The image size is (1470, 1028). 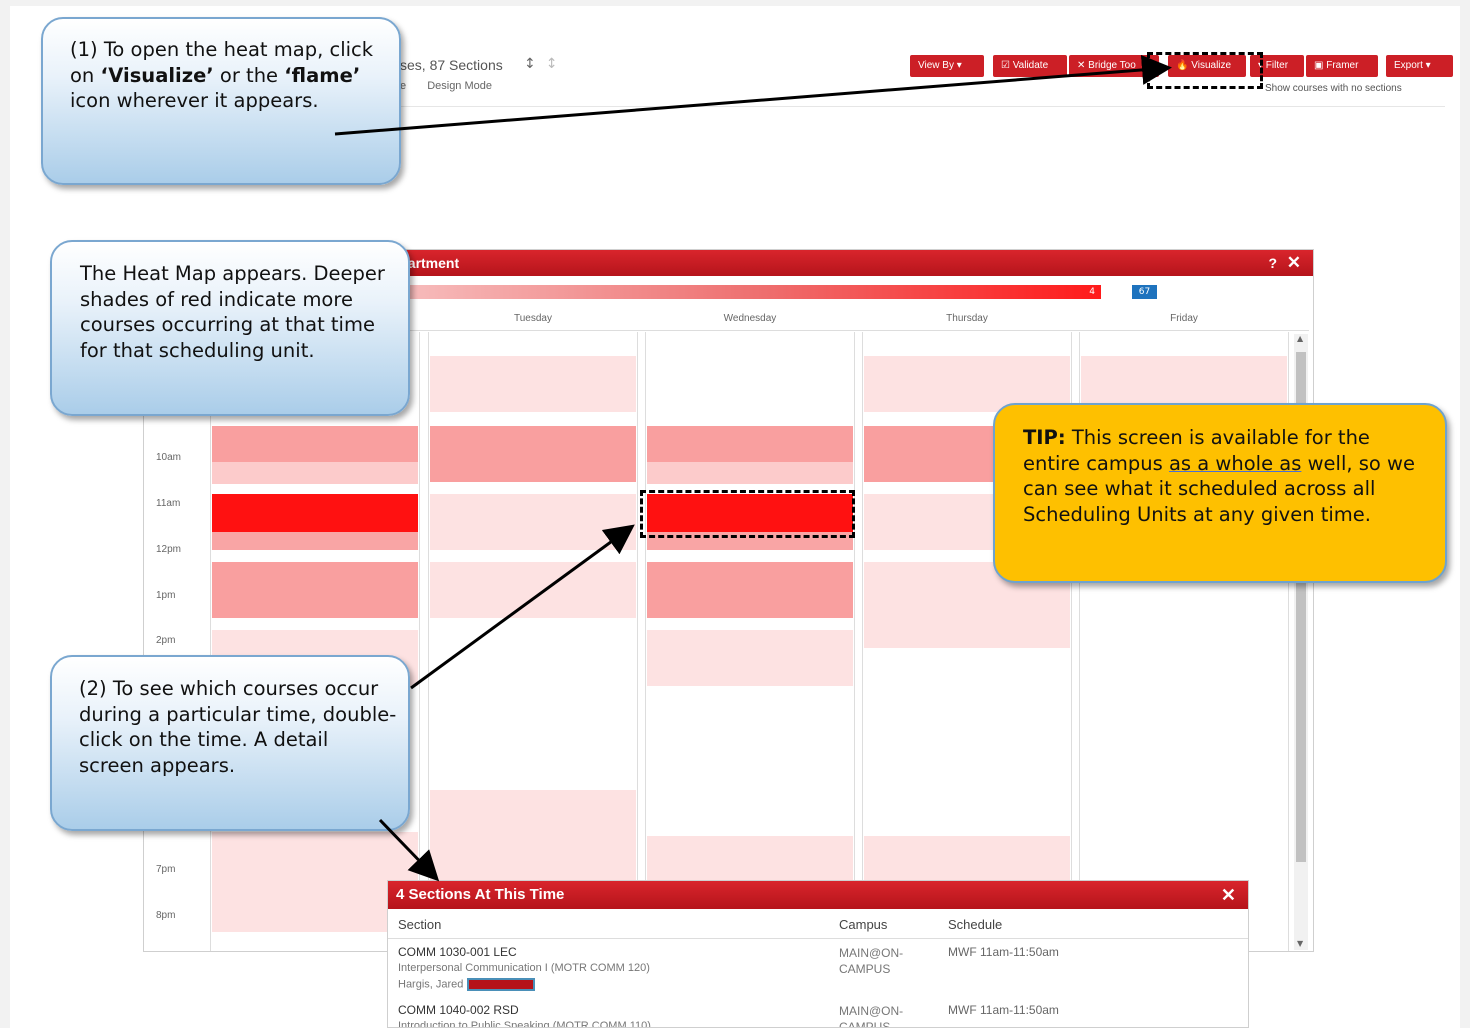 What do you see at coordinates (1300, 943) in the screenshot?
I see `scroll-down-icon: ▼` at bounding box center [1300, 943].